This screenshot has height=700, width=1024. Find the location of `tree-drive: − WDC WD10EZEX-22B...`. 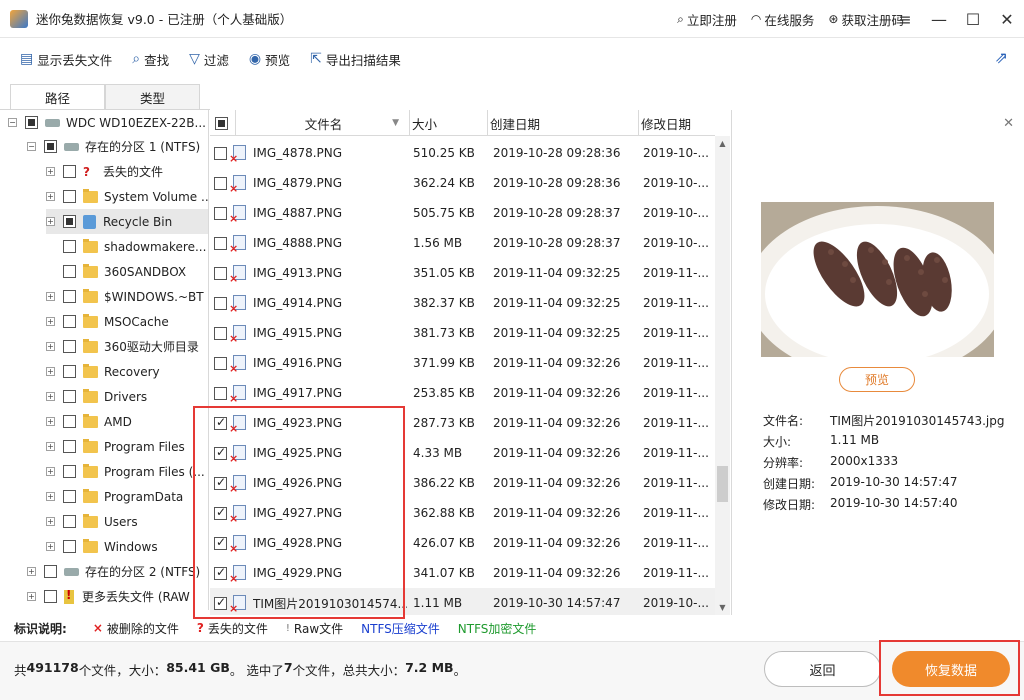

tree-drive: − WDC WD10EZEX-22B... is located at coordinates (107, 122).